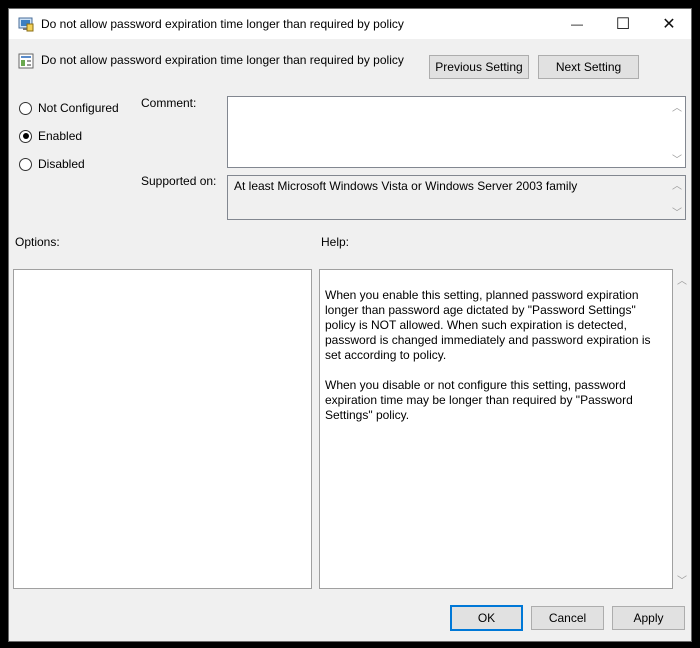 The width and height of the screenshot is (700, 648). I want to click on radio-button-not-configured, so click(25, 108).